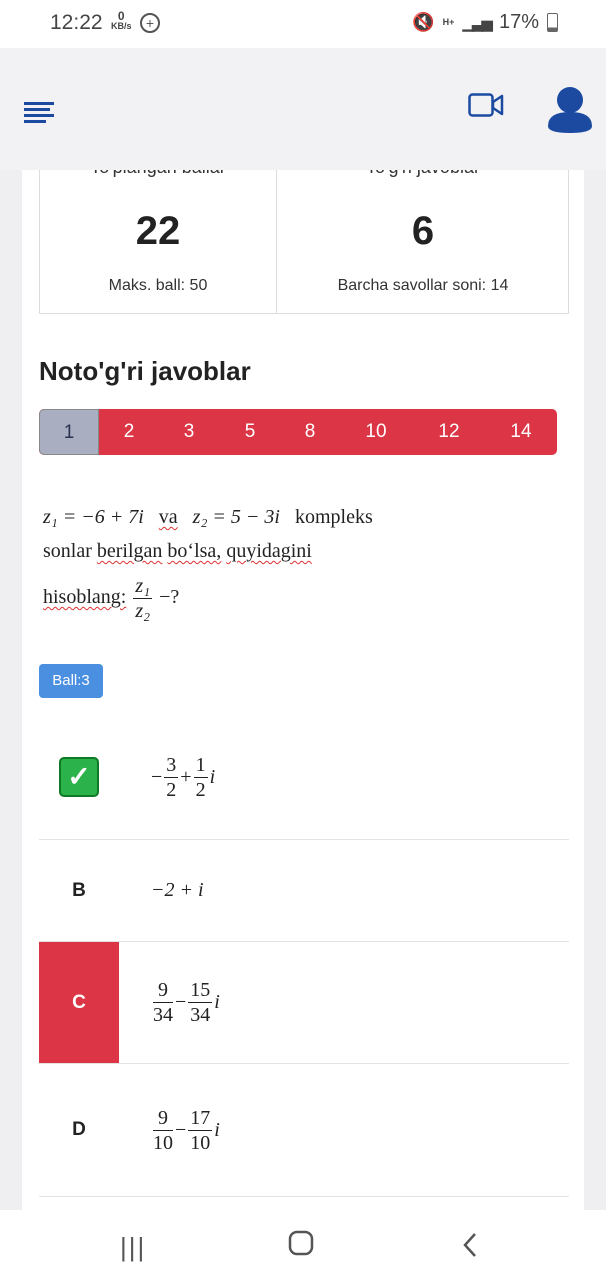 The width and height of the screenshot is (606, 1280). What do you see at coordinates (39, 112) in the screenshot?
I see `menu-icon` at bounding box center [39, 112].